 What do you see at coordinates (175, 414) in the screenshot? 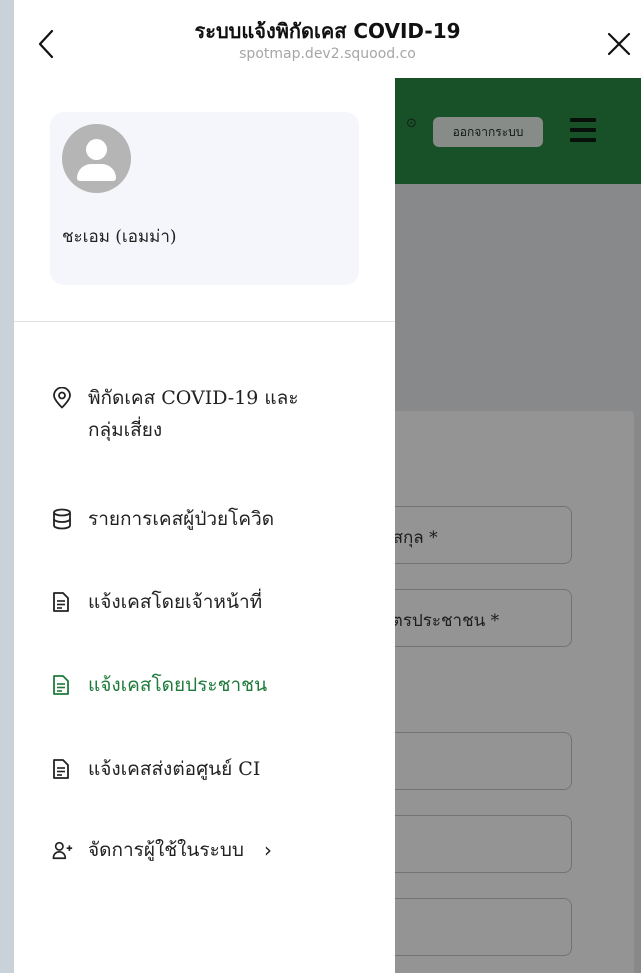
I see `menu-item-covid-map: พิกัดเคส COVID-19 และ กลุ่มเสี่ยง` at bounding box center [175, 414].